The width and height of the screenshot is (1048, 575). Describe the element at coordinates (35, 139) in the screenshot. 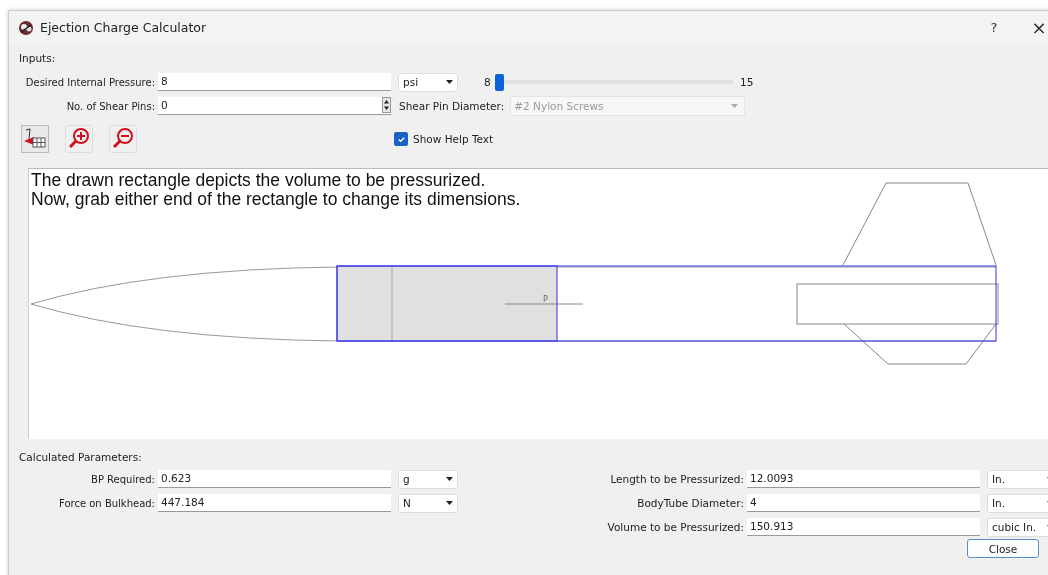

I see `table-icon` at that location.